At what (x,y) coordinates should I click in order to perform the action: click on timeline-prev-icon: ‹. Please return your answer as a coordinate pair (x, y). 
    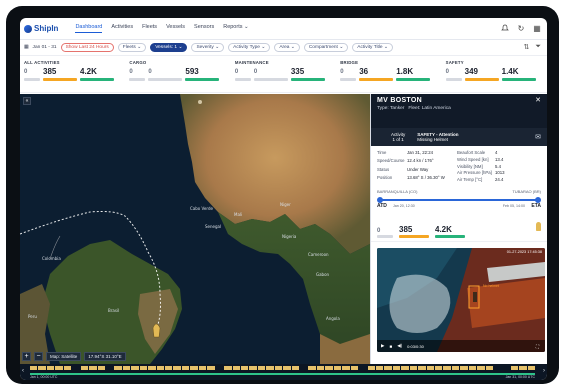
    Looking at the image, I should click on (23, 371).